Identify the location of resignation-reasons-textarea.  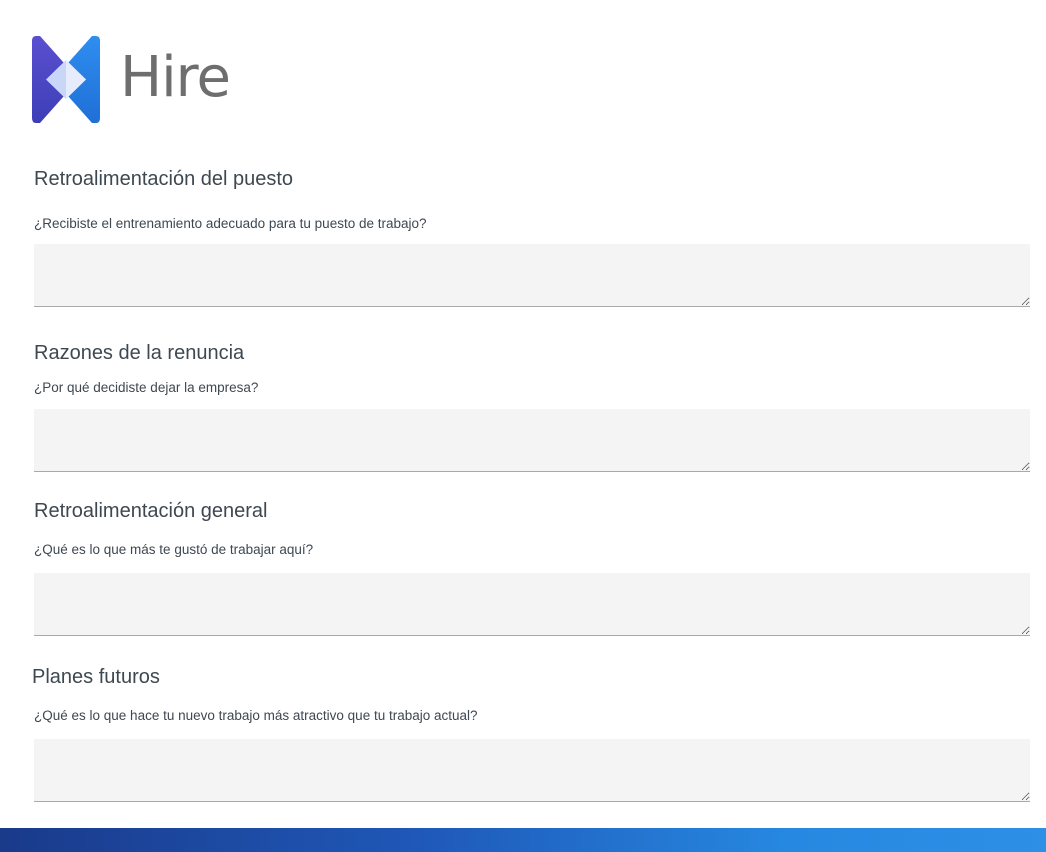
(532, 440).